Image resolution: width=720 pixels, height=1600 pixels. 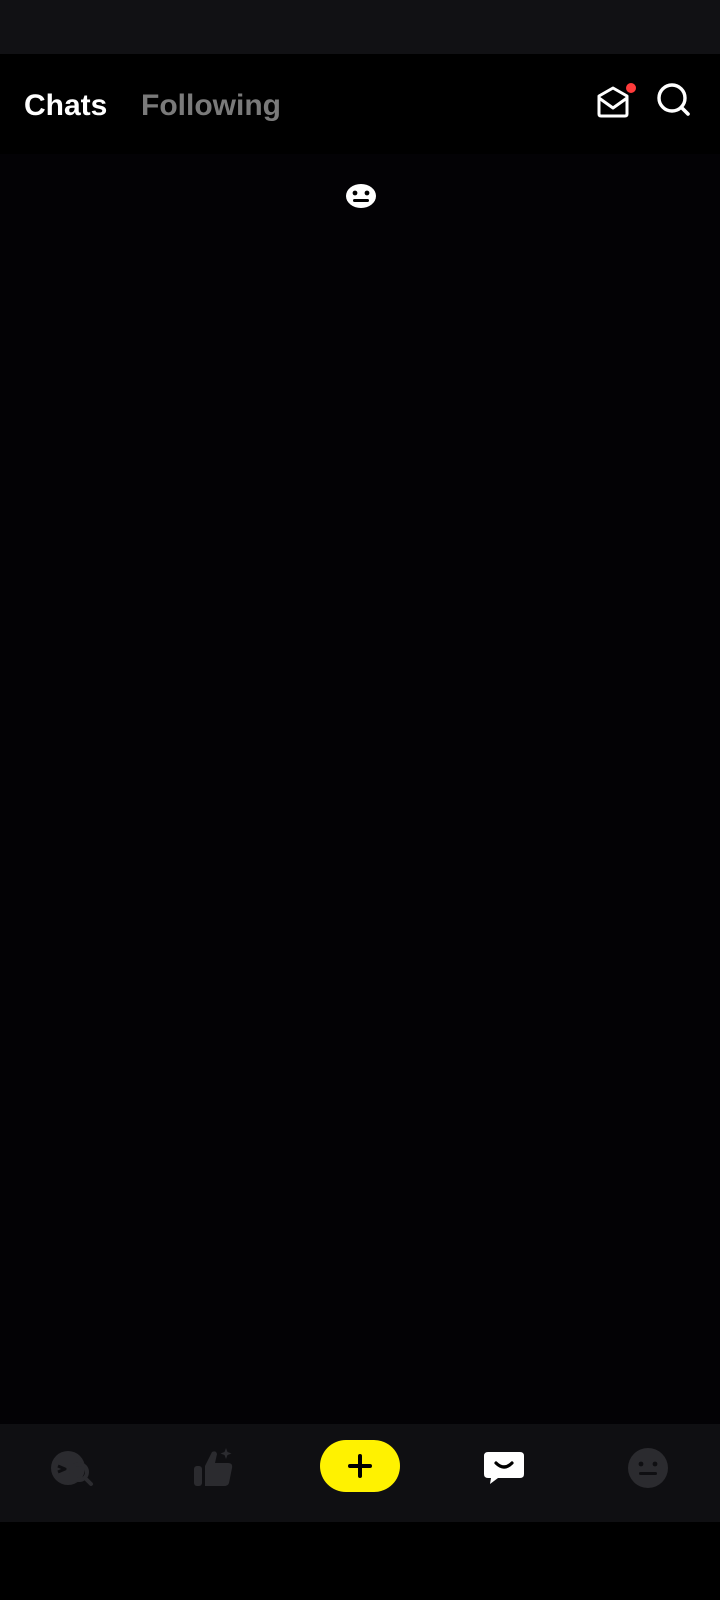 I want to click on plus-icon, so click(x=360, y=1466).